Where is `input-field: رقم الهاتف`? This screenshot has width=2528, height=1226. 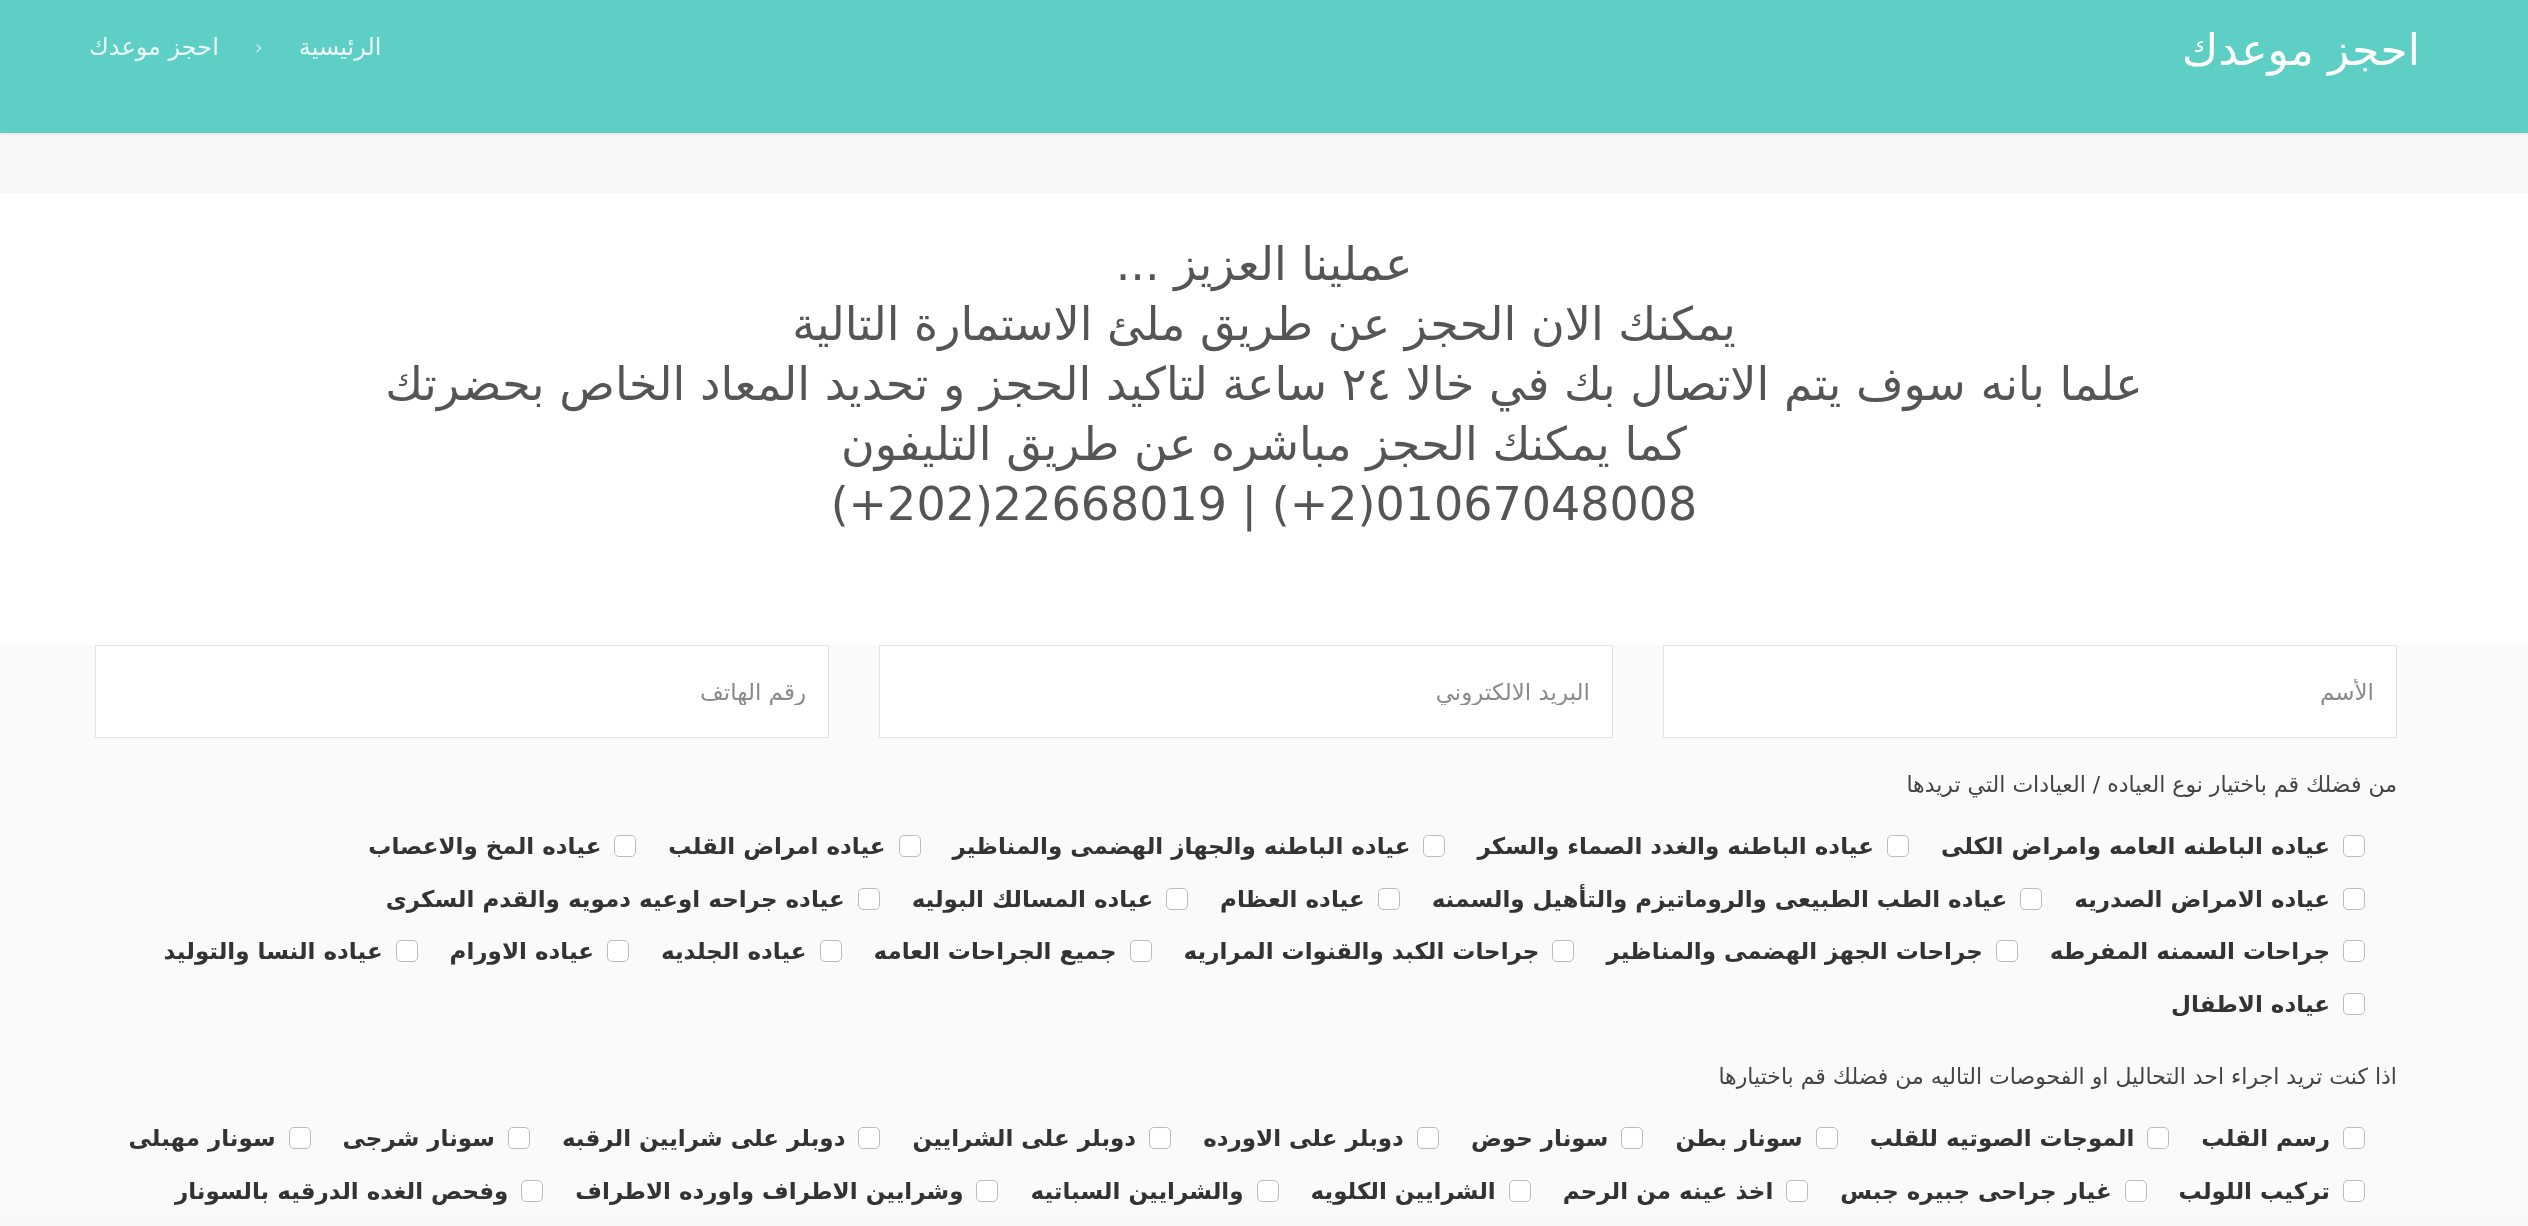
input-field: رقم الهاتف is located at coordinates (462, 691).